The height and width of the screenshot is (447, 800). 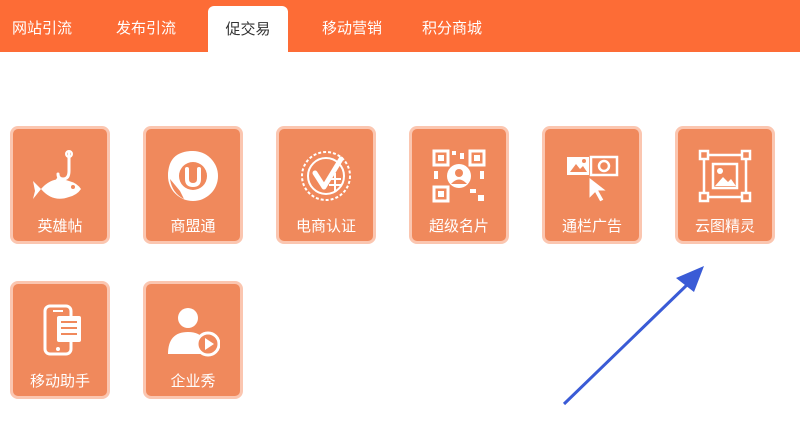 I want to click on tile-ecommerce-certification: 电商认证, so click(x=326, y=185).